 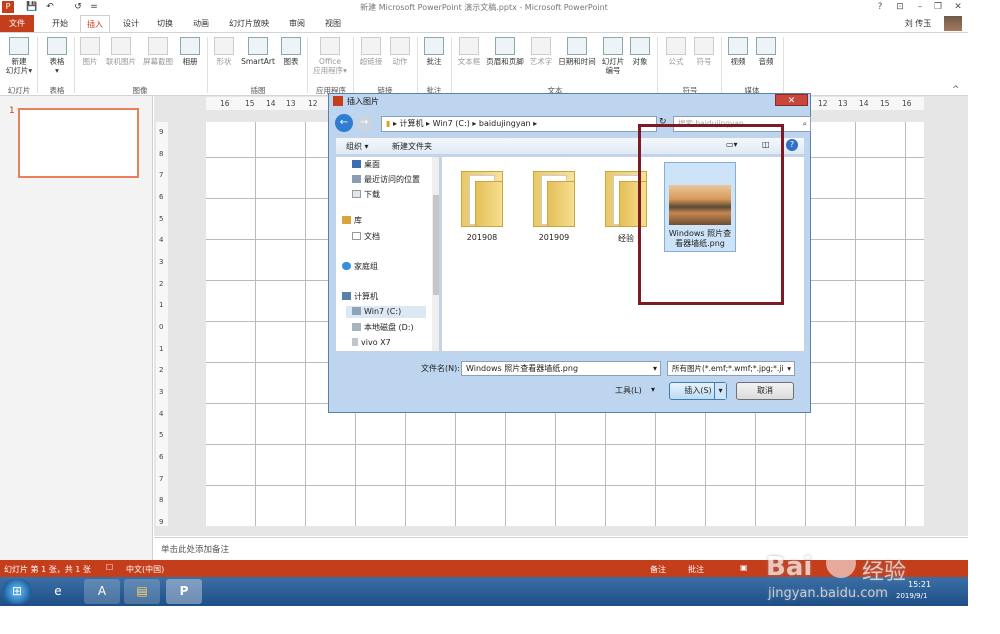 I want to click on paw-icon, so click(x=841, y=563).